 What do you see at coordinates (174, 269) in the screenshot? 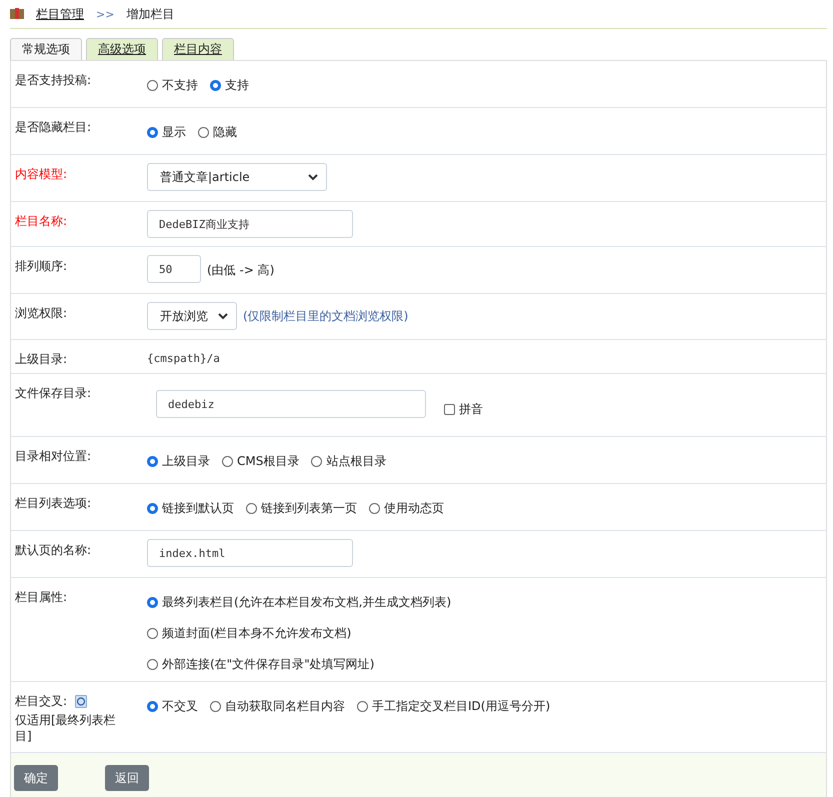
I see `text-field: 50` at bounding box center [174, 269].